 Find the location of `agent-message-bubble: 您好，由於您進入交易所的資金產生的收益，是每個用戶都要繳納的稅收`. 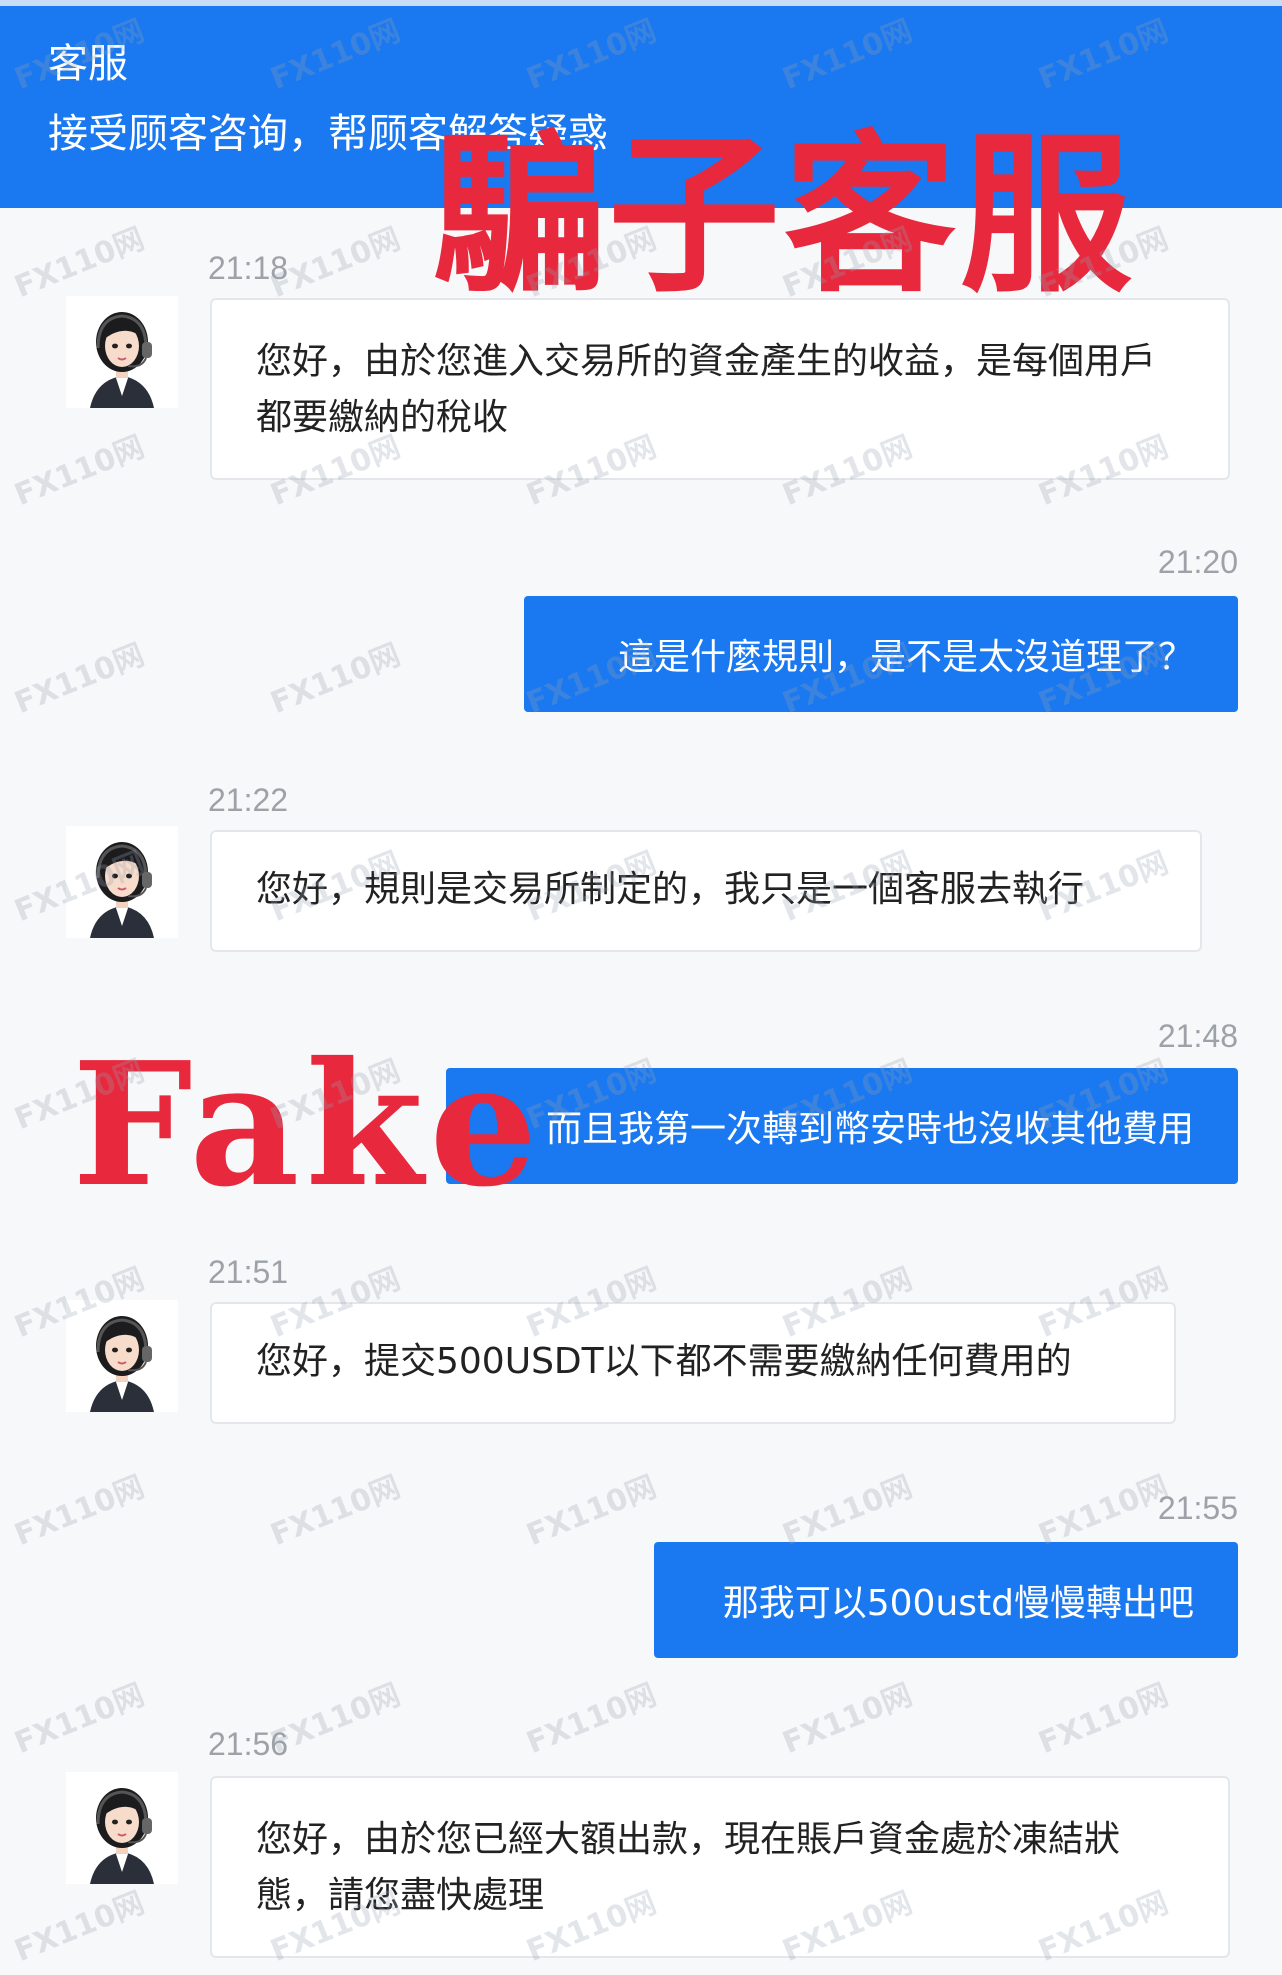

agent-message-bubble: 您好，由於您進入交易所的資金產生的收益，是每個用戶都要繳納的稅收 is located at coordinates (720, 389).